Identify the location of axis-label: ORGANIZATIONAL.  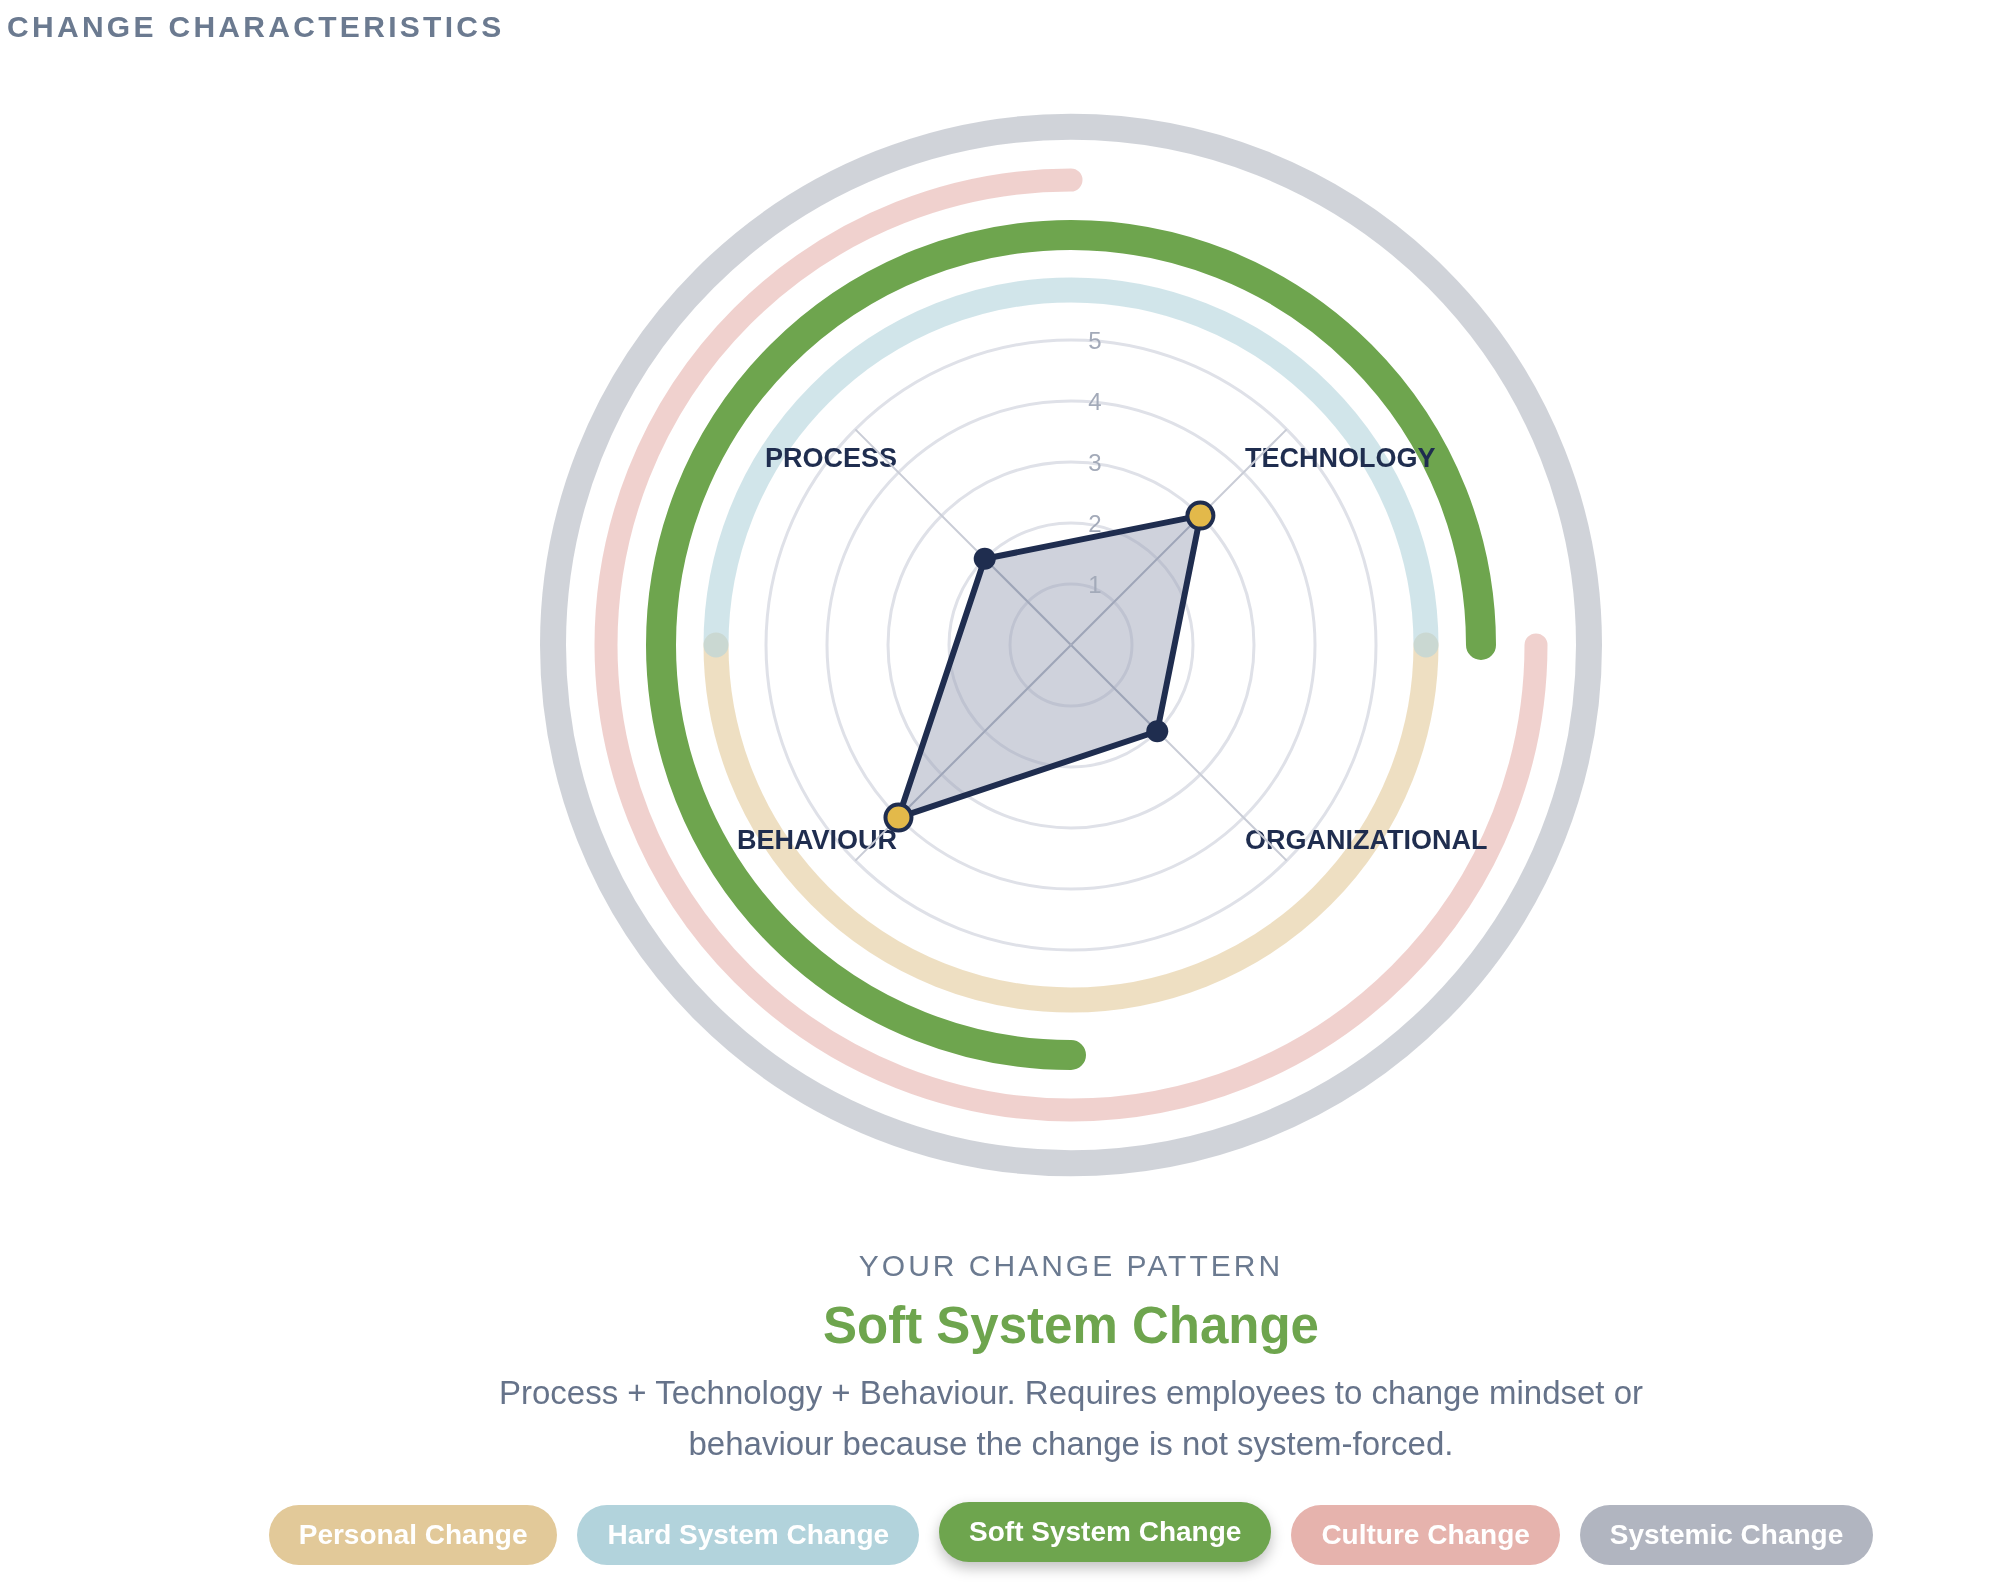
(1366, 840).